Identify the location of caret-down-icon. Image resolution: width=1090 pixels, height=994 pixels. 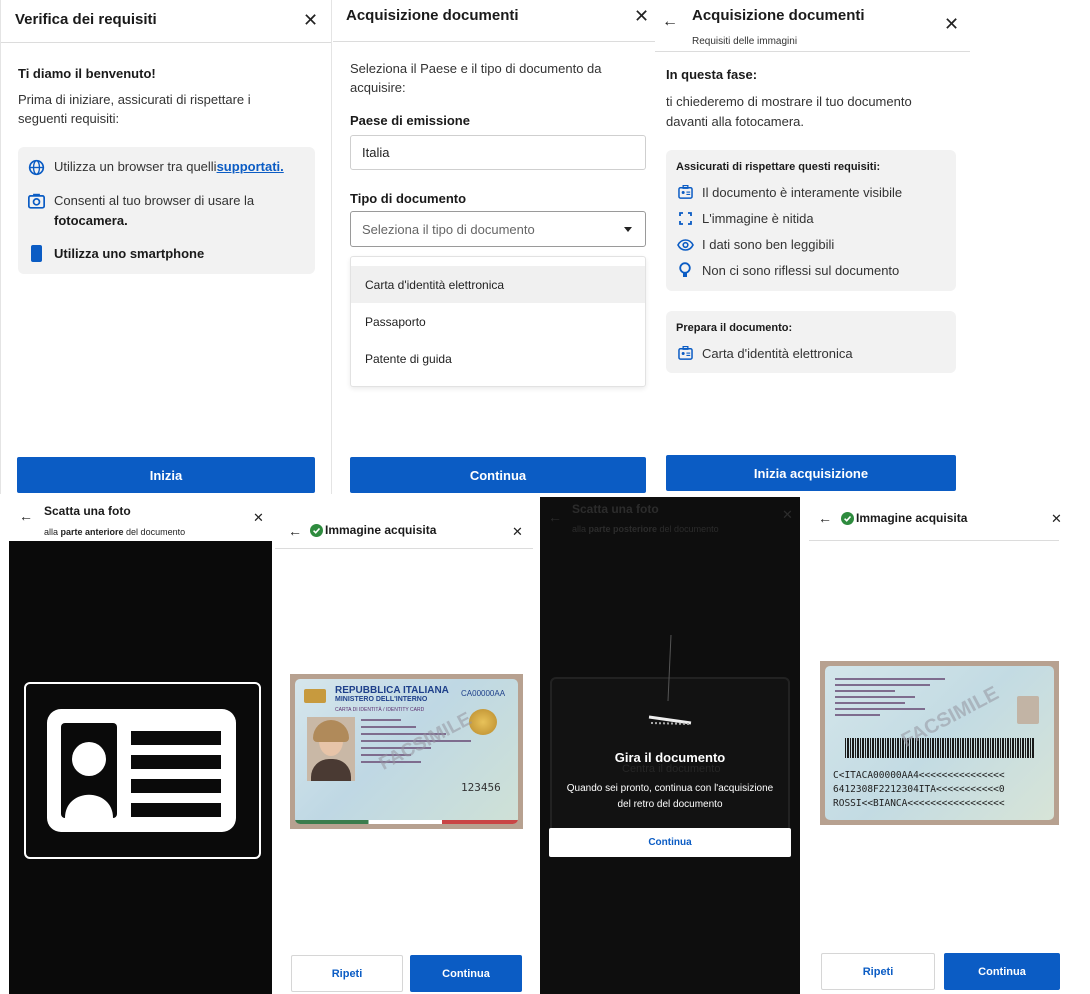
(628, 229).